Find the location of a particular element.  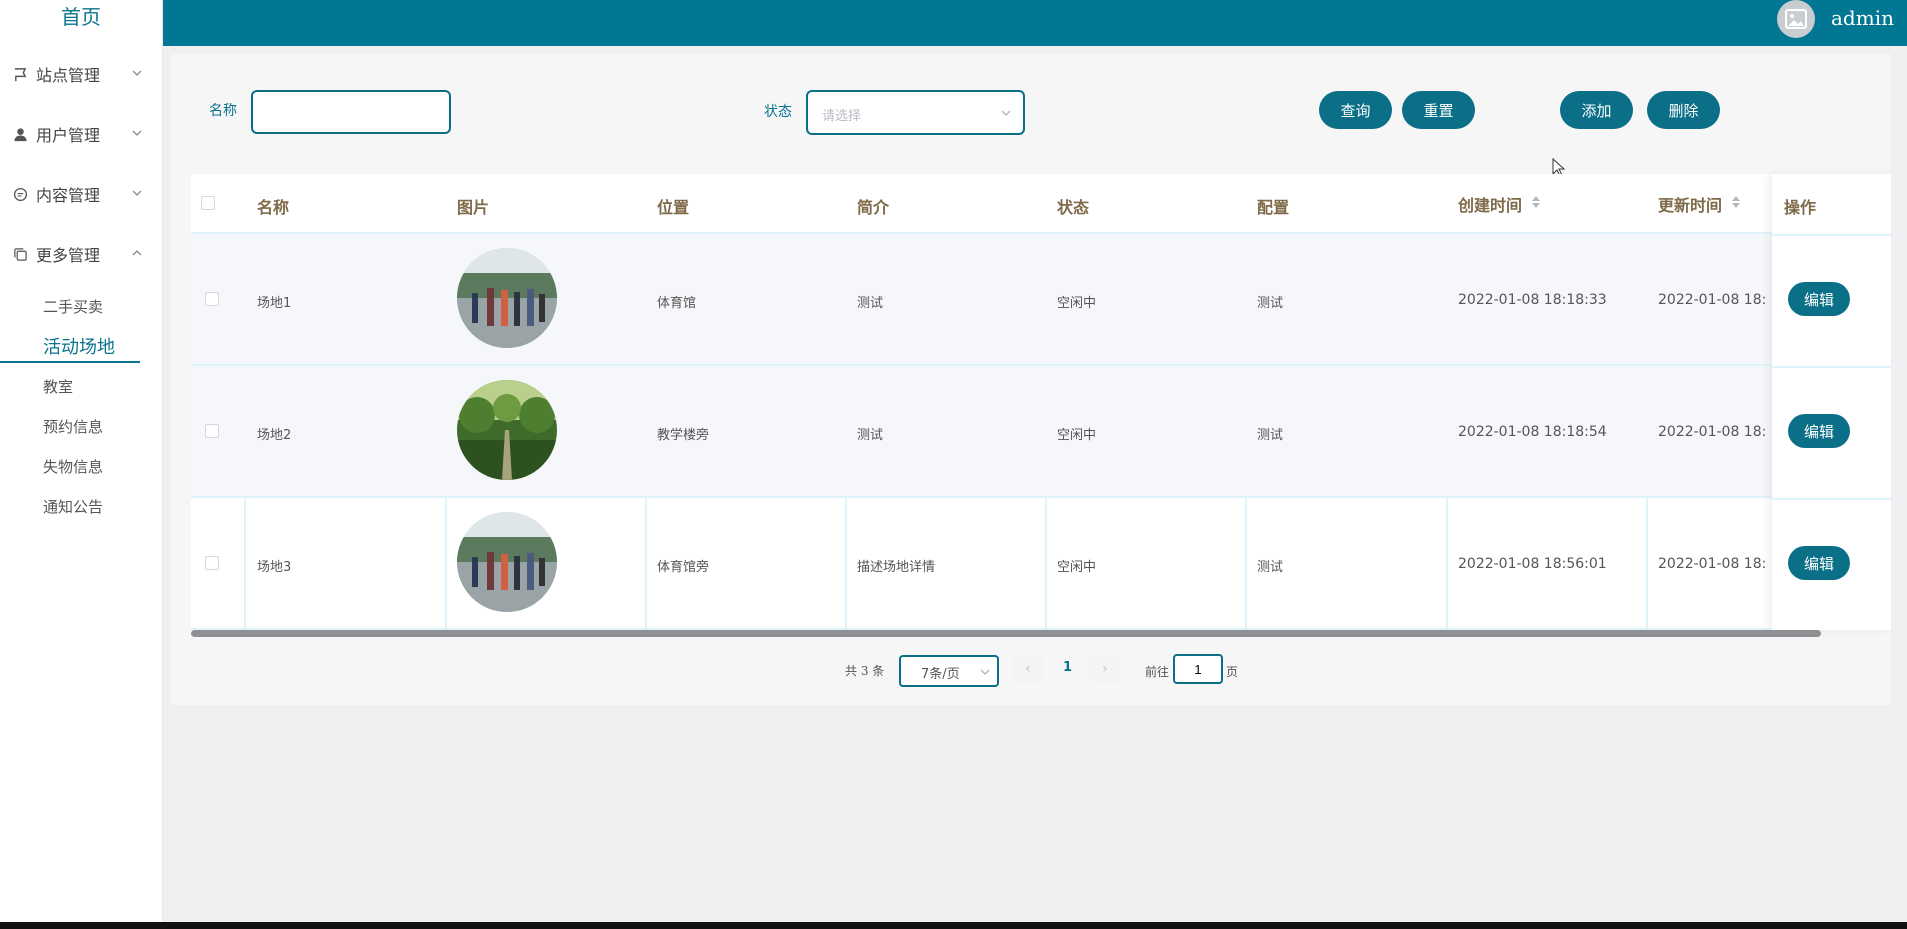

cell-location: 体育馆旁 is located at coordinates (683, 567).